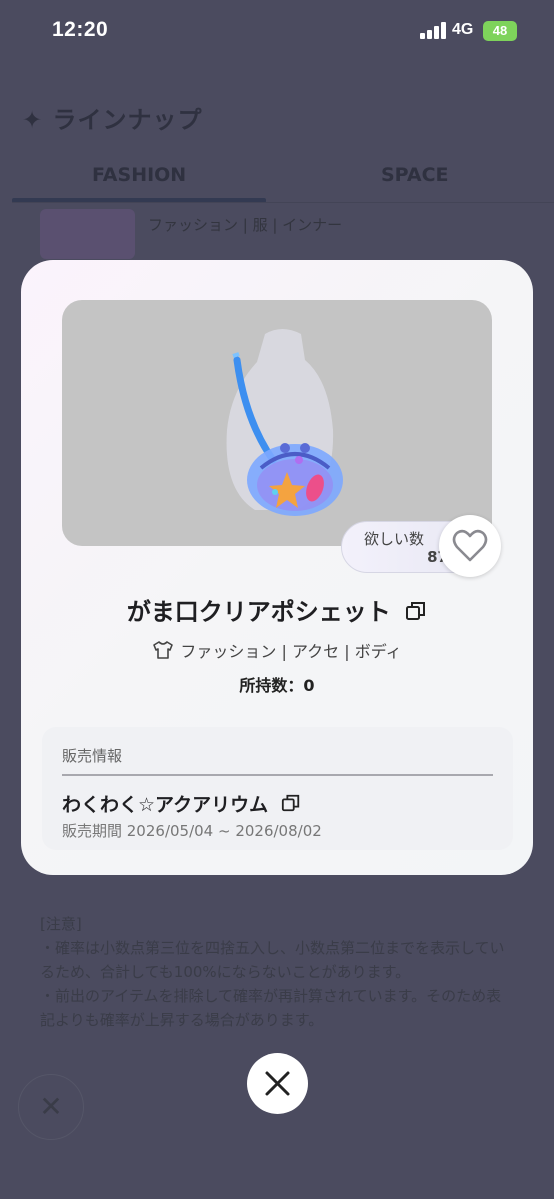  Describe the element at coordinates (433, 30) in the screenshot. I see `cellular-signal-icon` at that location.